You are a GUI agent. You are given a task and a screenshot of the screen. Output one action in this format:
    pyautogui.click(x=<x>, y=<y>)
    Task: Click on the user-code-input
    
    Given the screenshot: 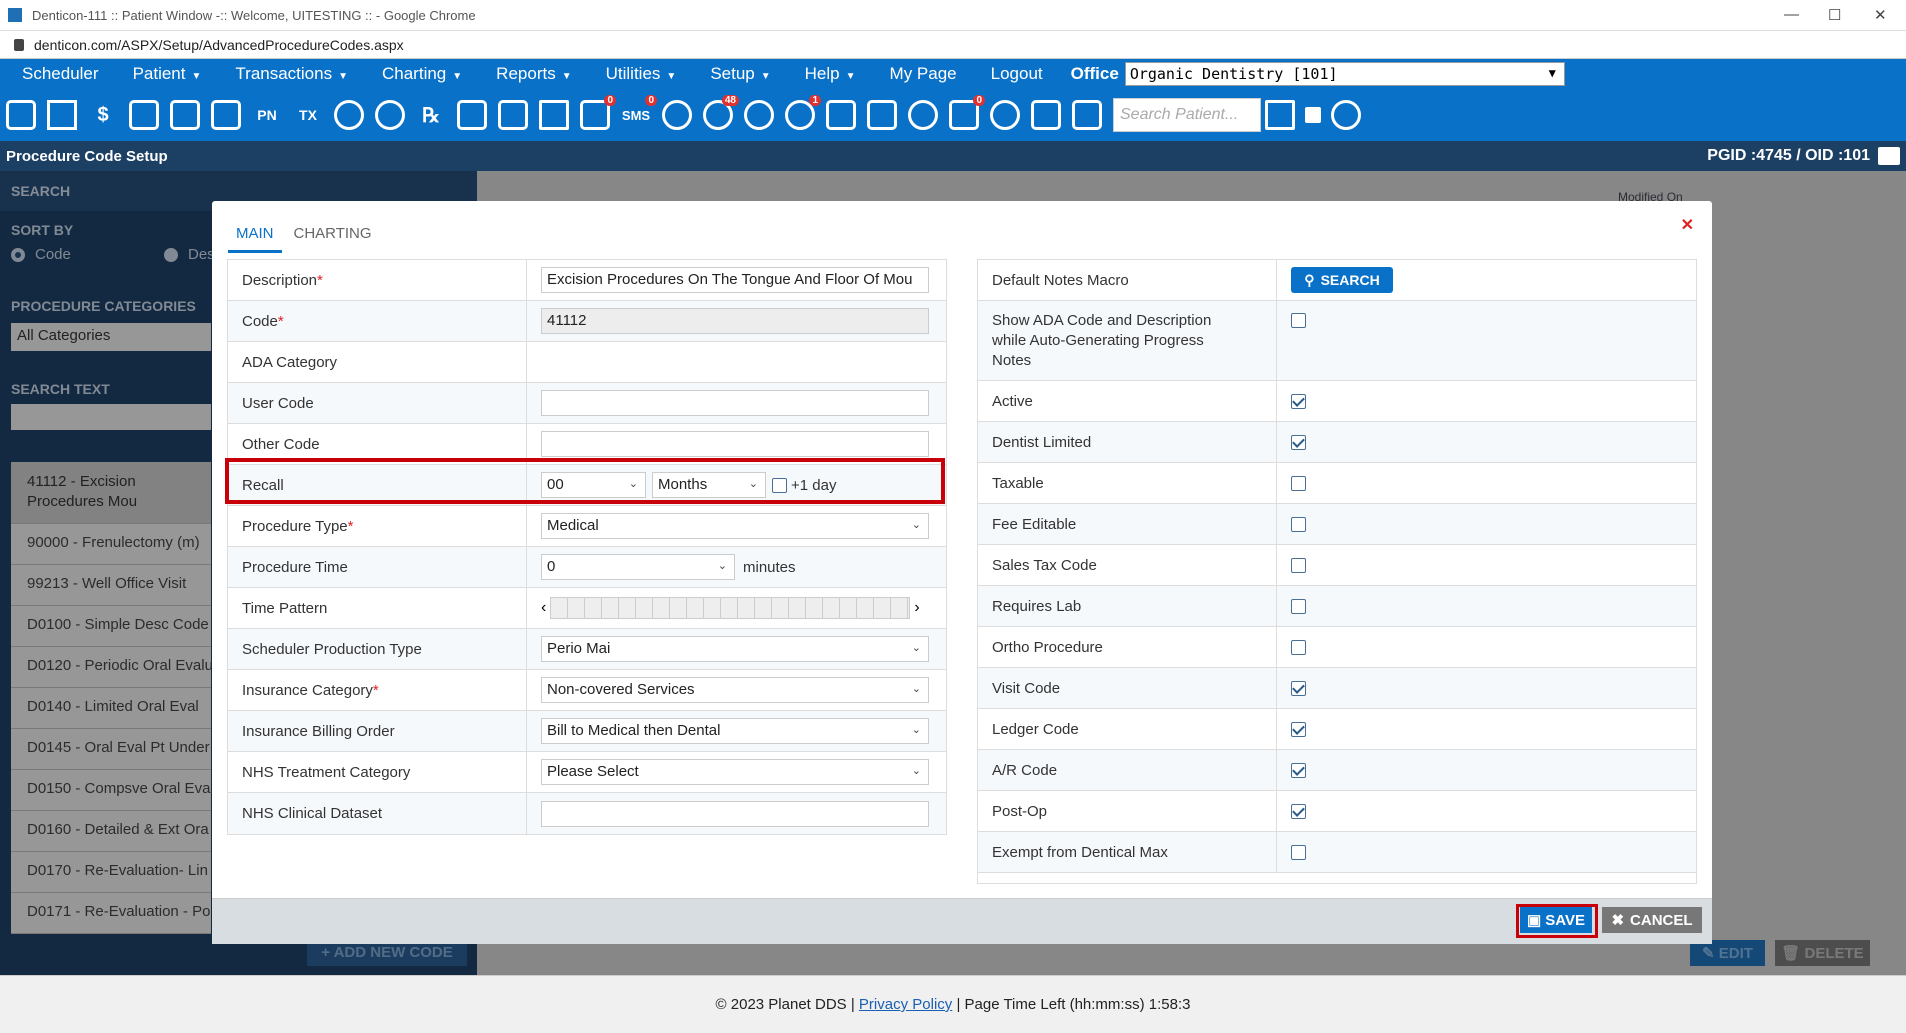 What is the action you would take?
    pyautogui.click(x=735, y=403)
    